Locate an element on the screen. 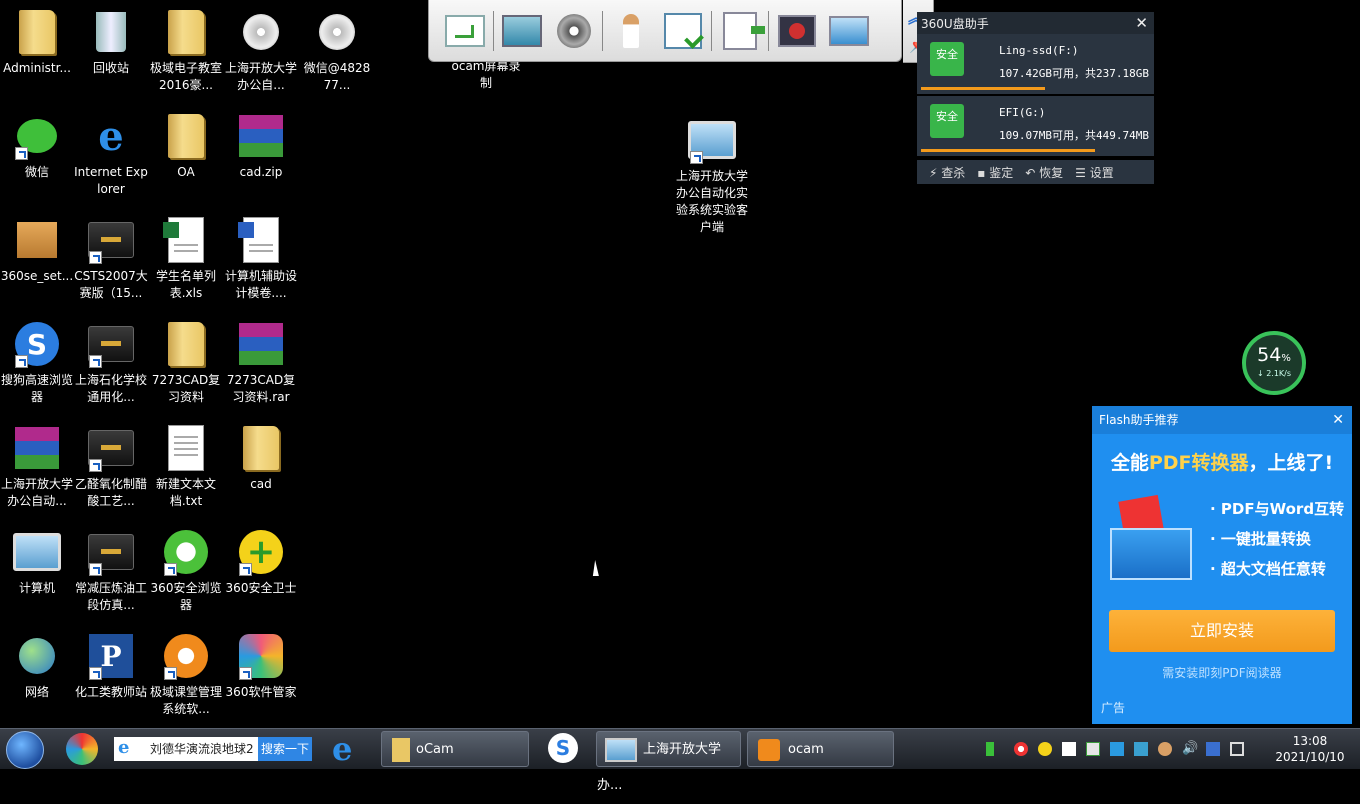 Image resolution: width=1360 pixels, height=804 pixels. desktop-icon-students-xls: 学生名单列表.xls is located at coordinates (186, 256).